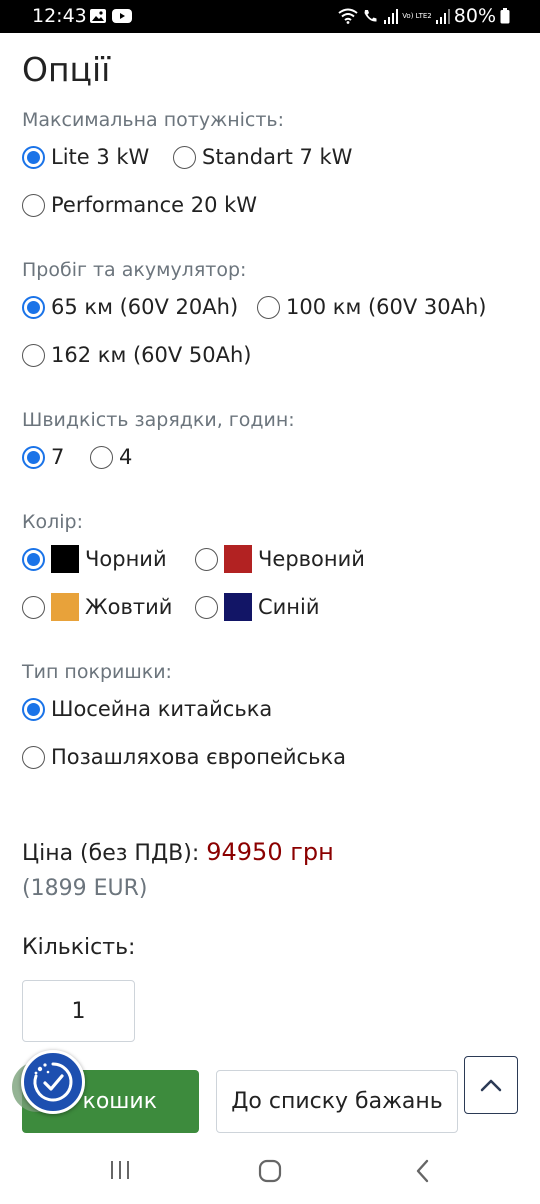  I want to click on option-color-red: Червоний, so click(280, 559).